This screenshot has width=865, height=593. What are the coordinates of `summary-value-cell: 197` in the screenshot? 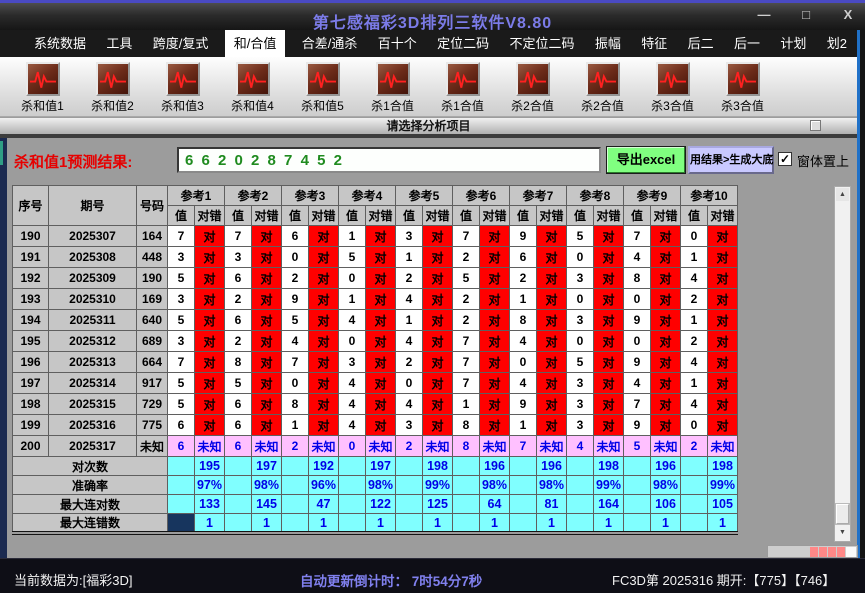 It's located at (380, 466).